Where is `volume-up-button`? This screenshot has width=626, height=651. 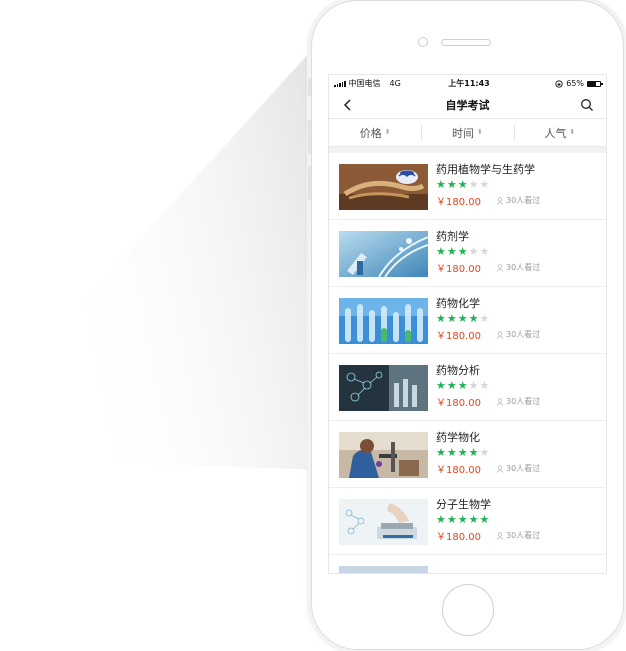 volume-up-button is located at coordinates (309, 137).